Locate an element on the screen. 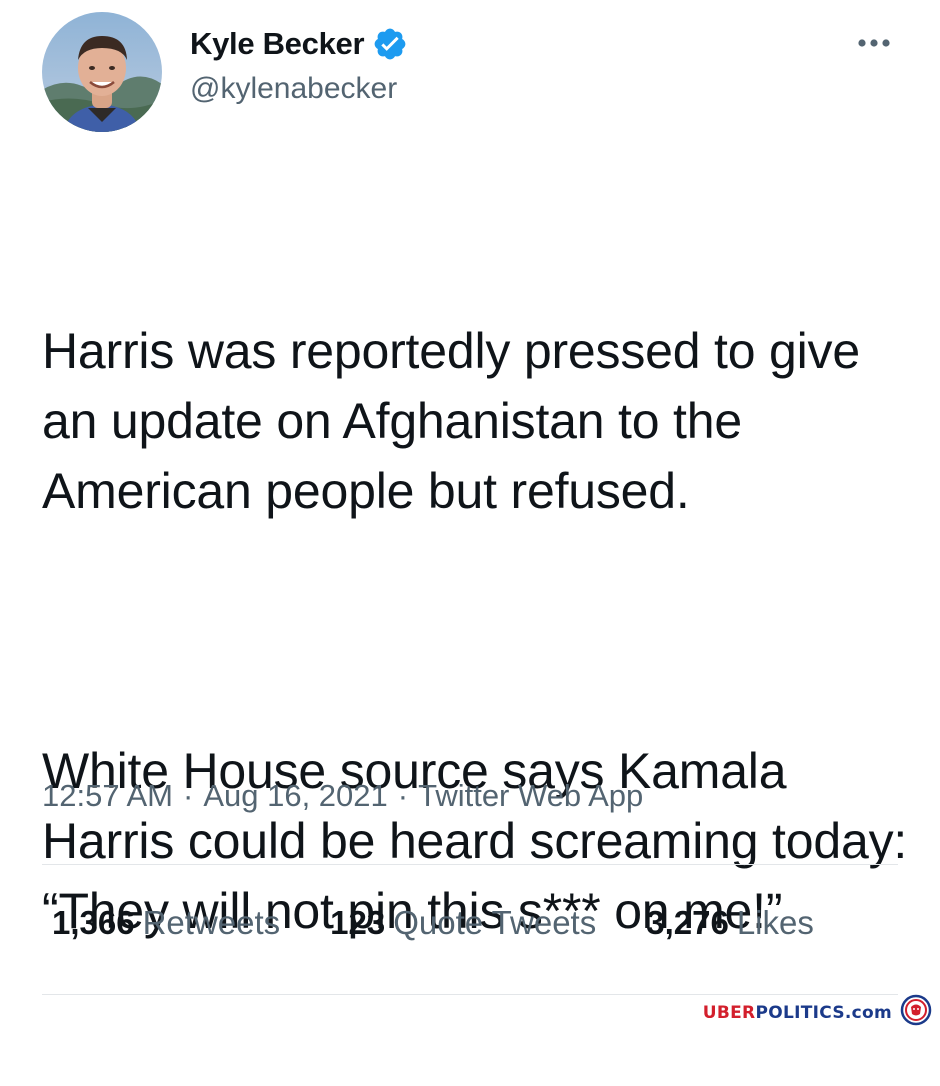 The height and width of the screenshot is (1086, 940). avatar is located at coordinates (102, 72).